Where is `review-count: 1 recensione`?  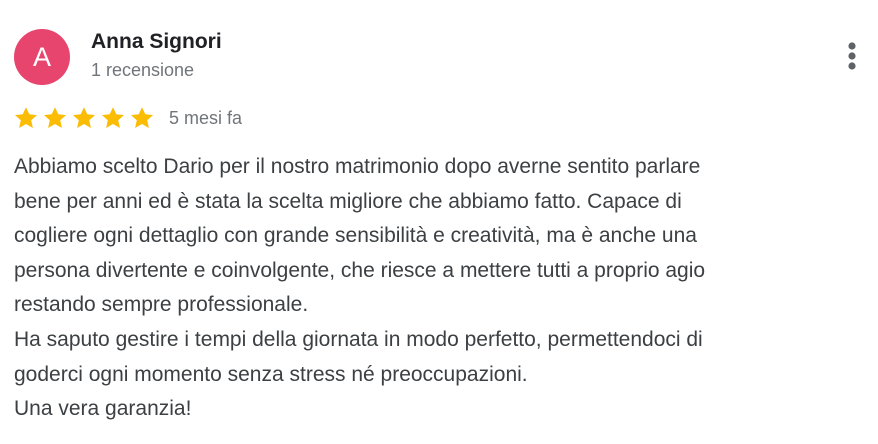 review-count: 1 recensione is located at coordinates (143, 70).